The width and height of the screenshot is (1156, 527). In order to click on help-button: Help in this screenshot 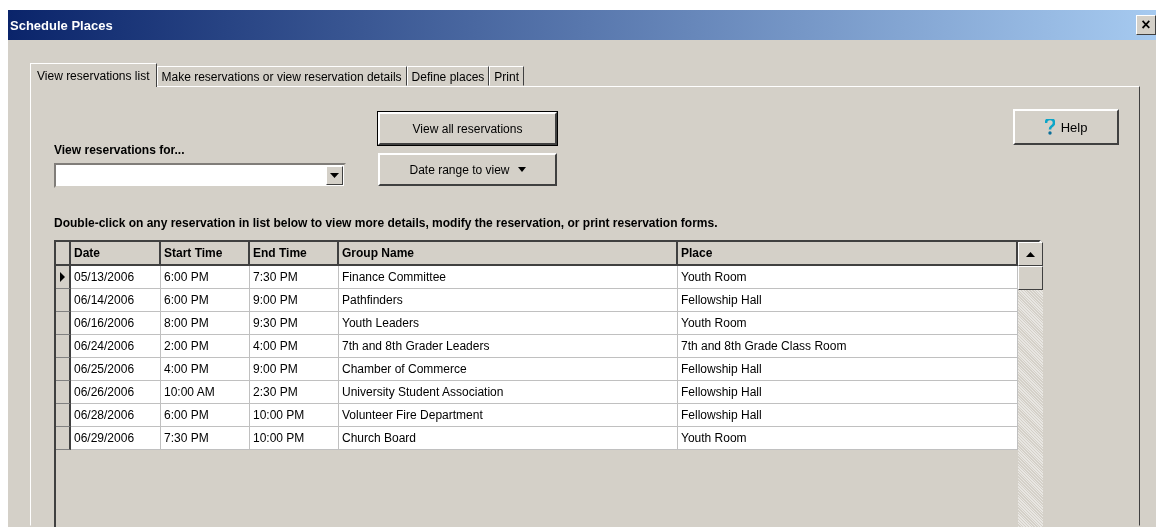, I will do `click(1066, 127)`.